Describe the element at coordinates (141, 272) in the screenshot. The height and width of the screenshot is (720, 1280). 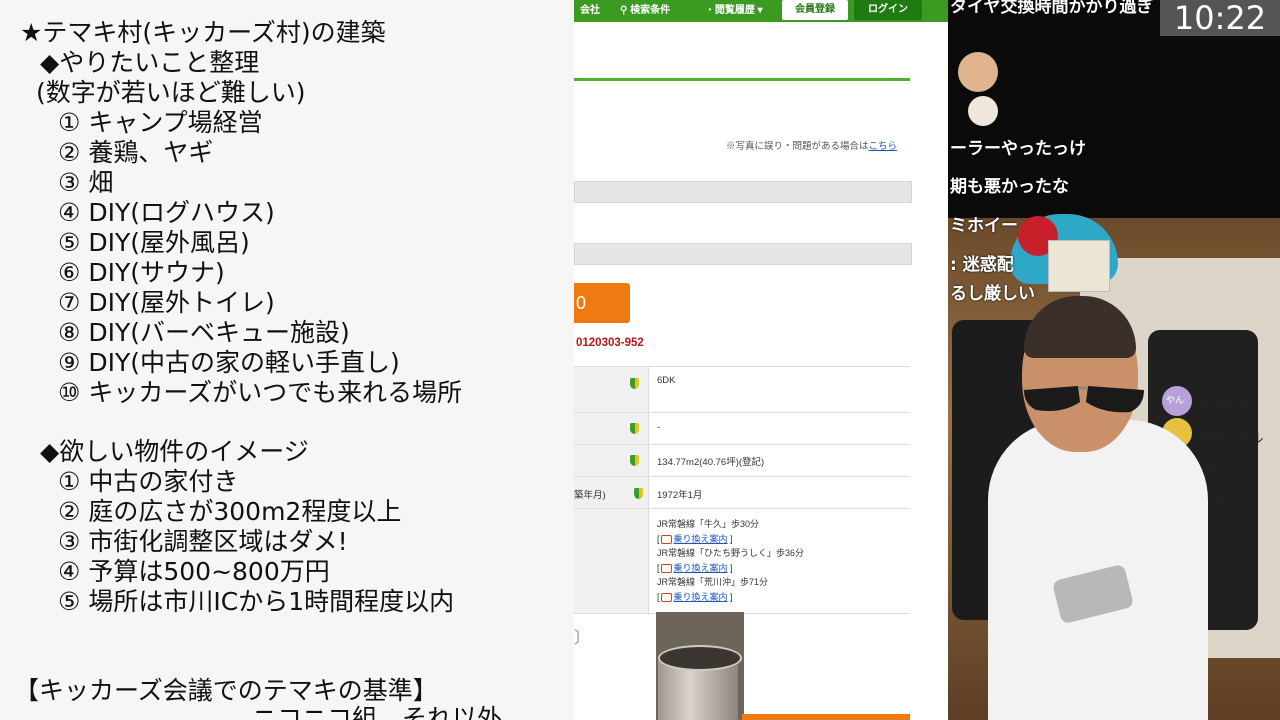
I see `notes-item: ⑥ DIY(サウナ)` at that location.